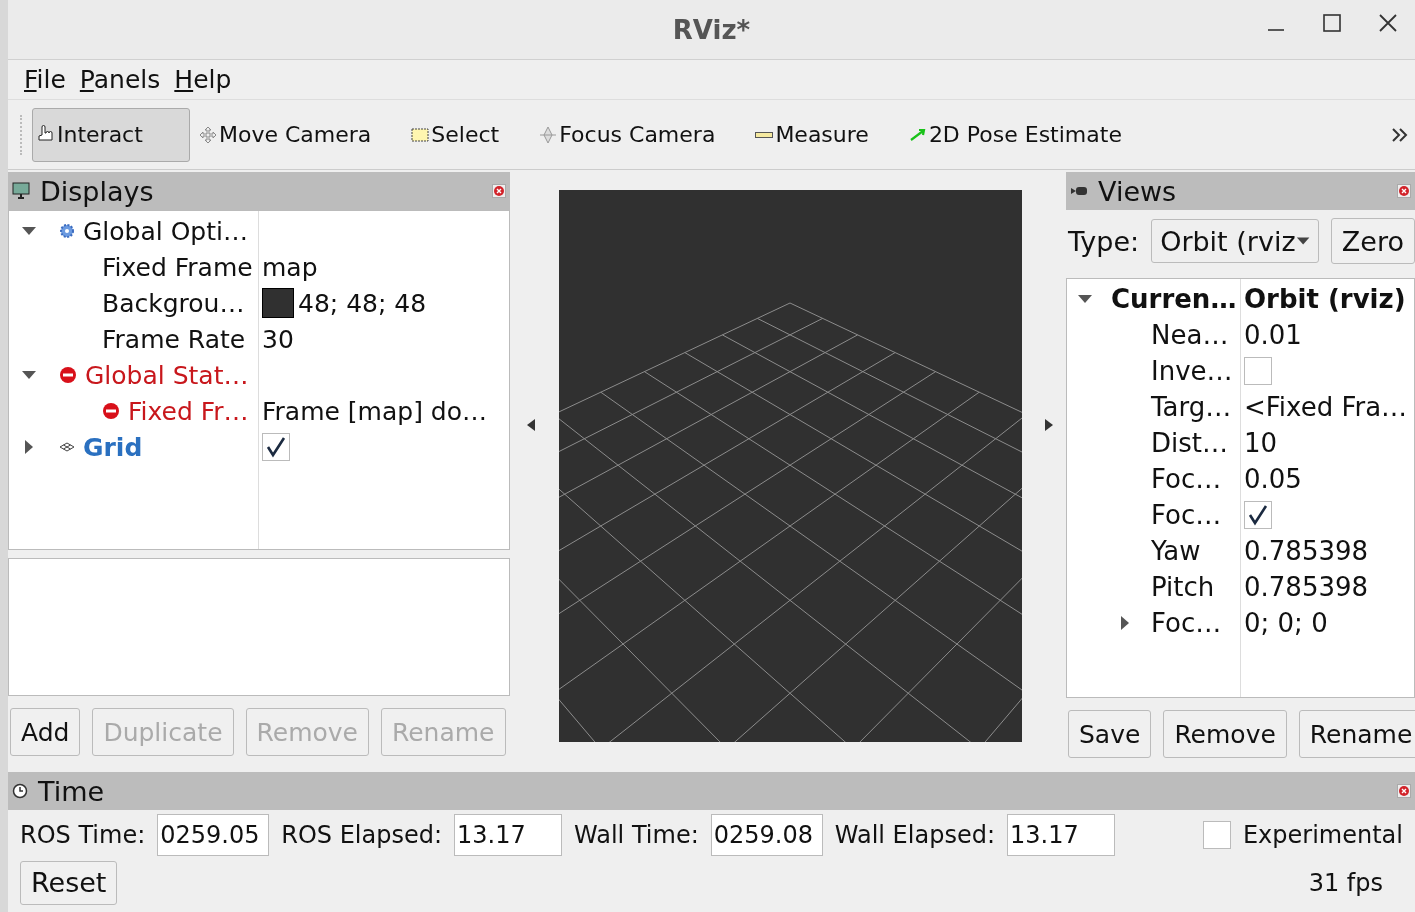 This screenshot has width=1415, height=912. I want to click on camera-icon, so click(1079, 191).